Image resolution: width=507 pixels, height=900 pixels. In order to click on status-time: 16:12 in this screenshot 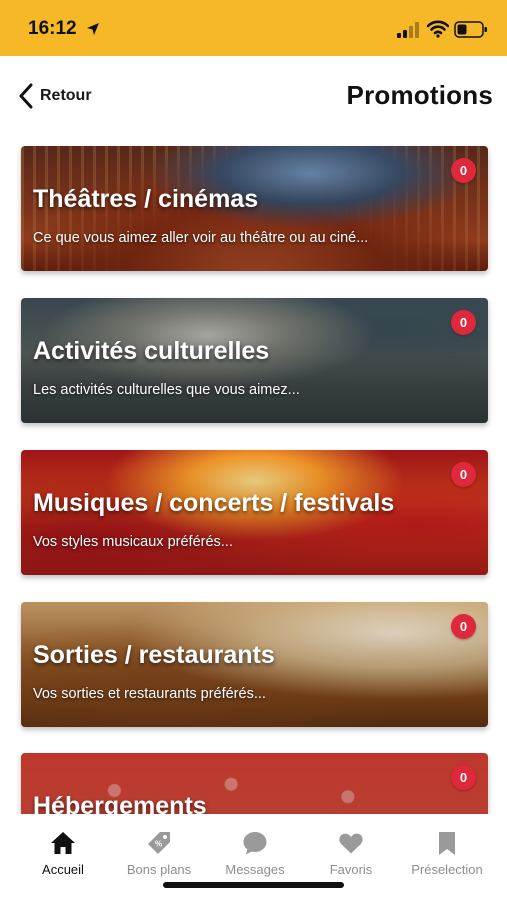, I will do `click(52, 28)`.